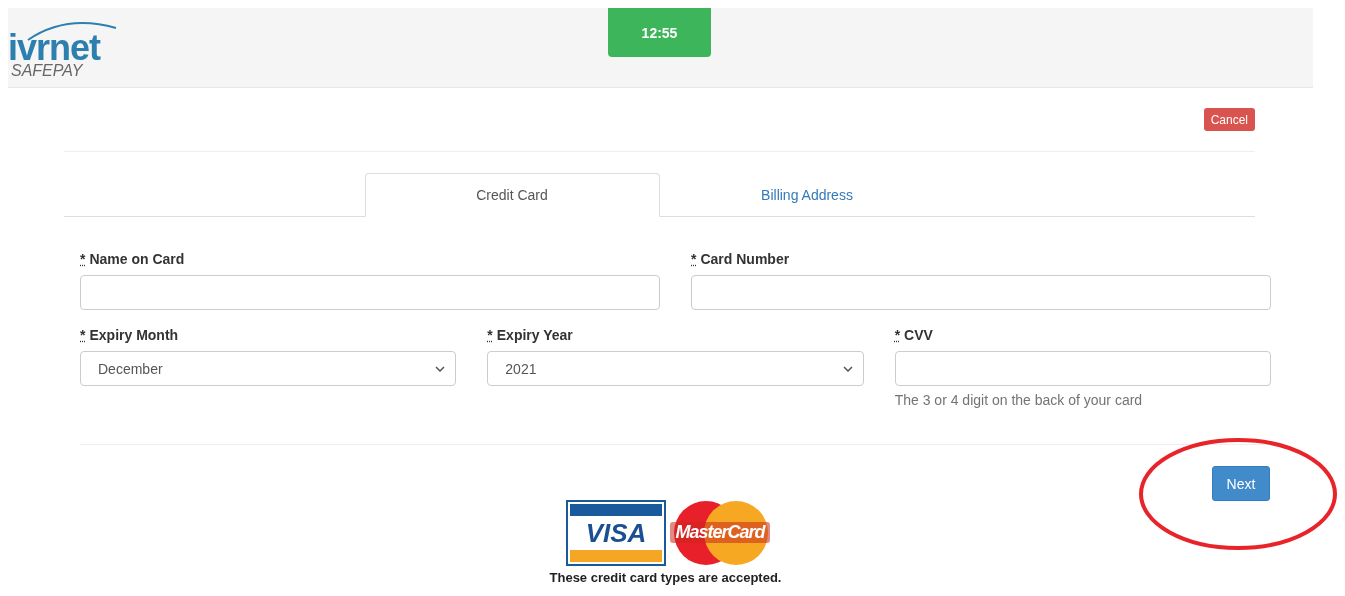 This screenshot has height=596, width=1345. Describe the element at coordinates (665, 577) in the screenshot. I see `accepted-cards-note: These credit card types are accepted.` at that location.